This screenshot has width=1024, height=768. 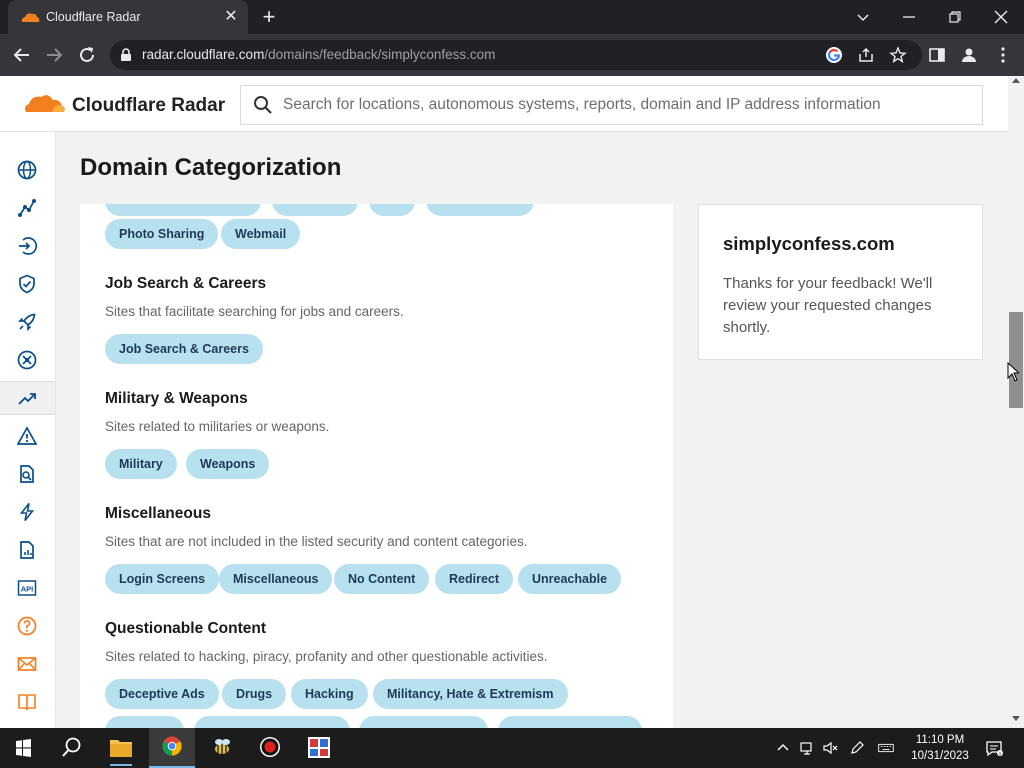 What do you see at coordinates (27, 702) in the screenshot?
I see `sidebar-item-docs` at bounding box center [27, 702].